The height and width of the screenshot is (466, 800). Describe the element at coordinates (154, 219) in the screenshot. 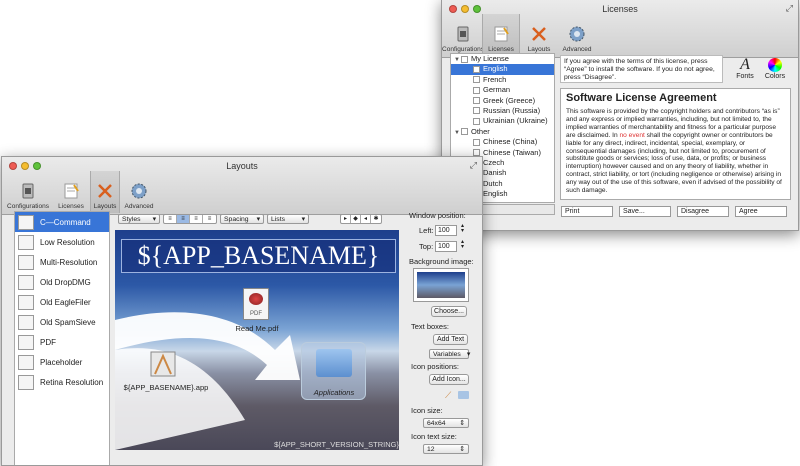

I see `chevron-down-icon: ▾` at that location.